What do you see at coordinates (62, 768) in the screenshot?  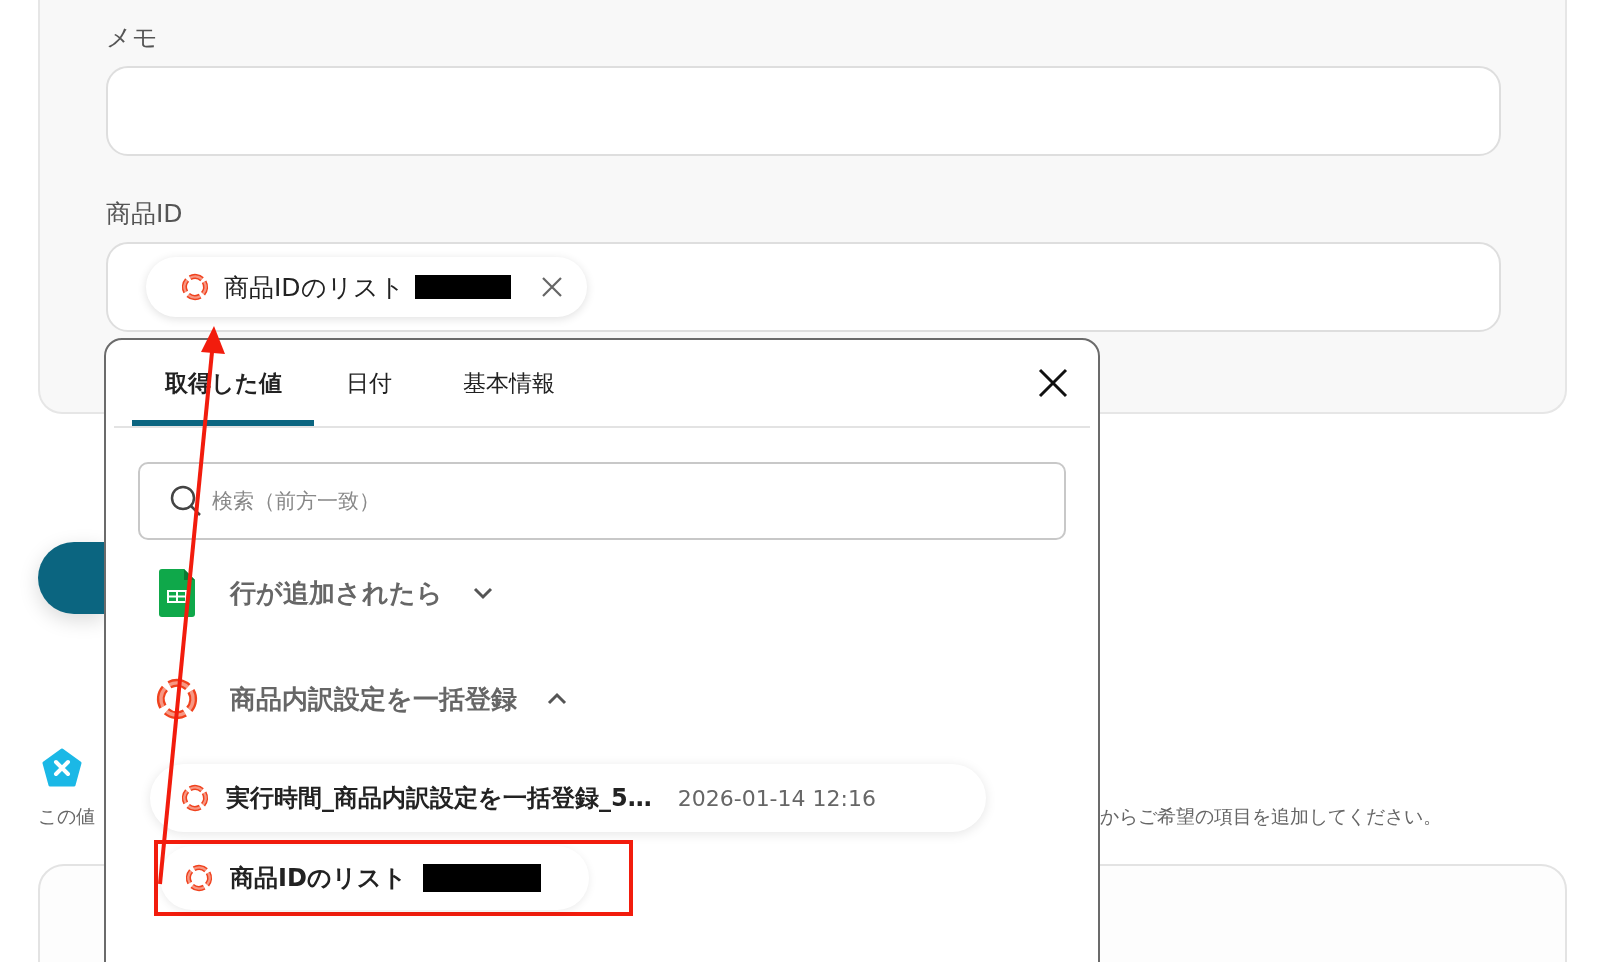 I see `x-badge-icon` at bounding box center [62, 768].